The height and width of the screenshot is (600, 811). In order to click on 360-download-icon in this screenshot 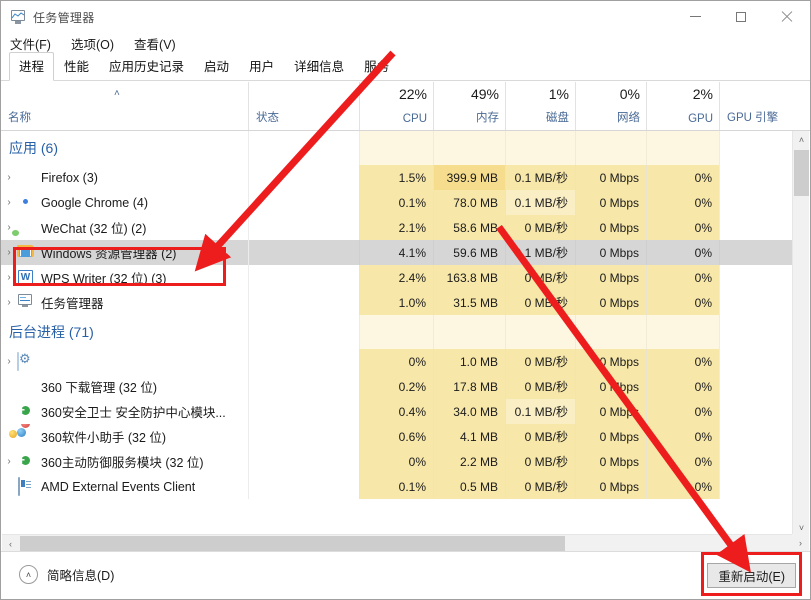, I will do `click(25, 386)`.